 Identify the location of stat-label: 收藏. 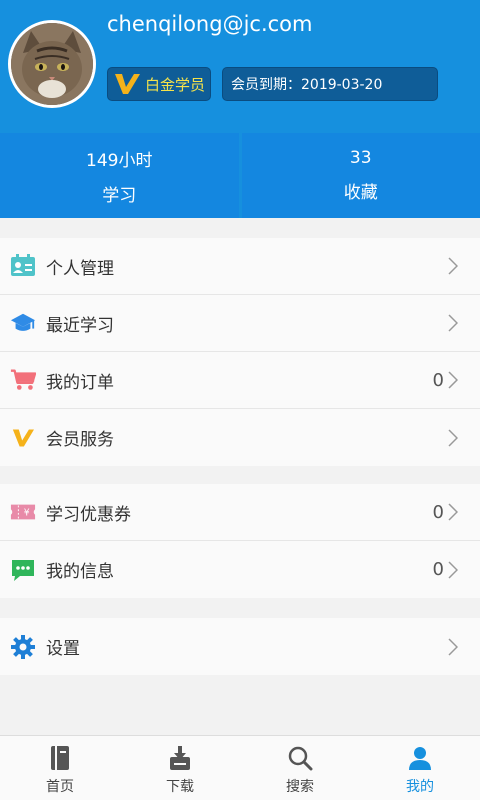
(360, 193).